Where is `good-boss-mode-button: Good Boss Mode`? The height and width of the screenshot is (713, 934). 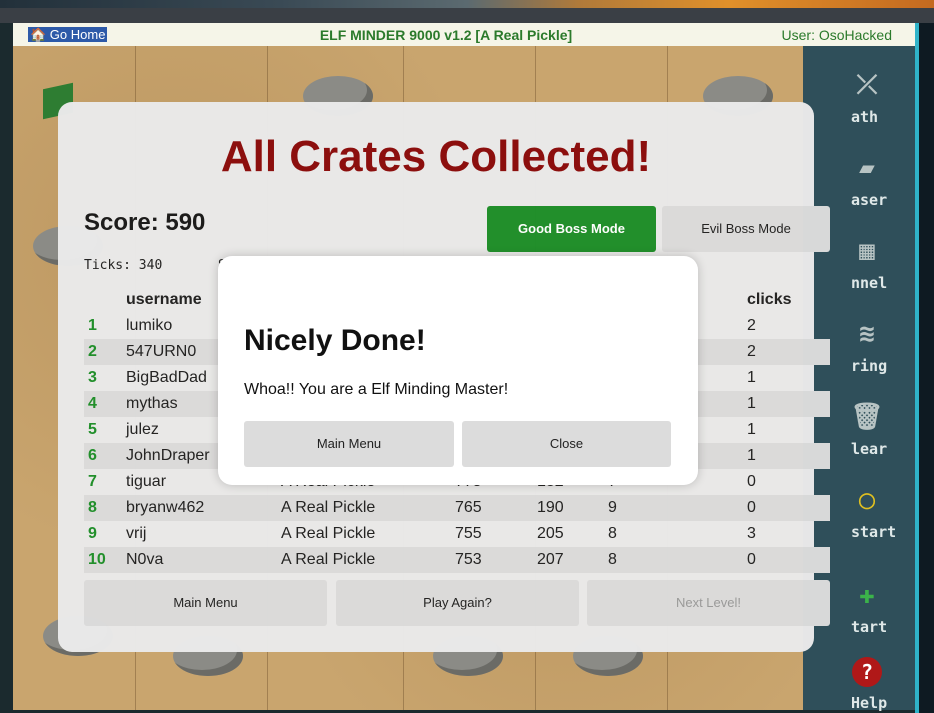
good-boss-mode-button: Good Boss Mode is located at coordinates (571, 229).